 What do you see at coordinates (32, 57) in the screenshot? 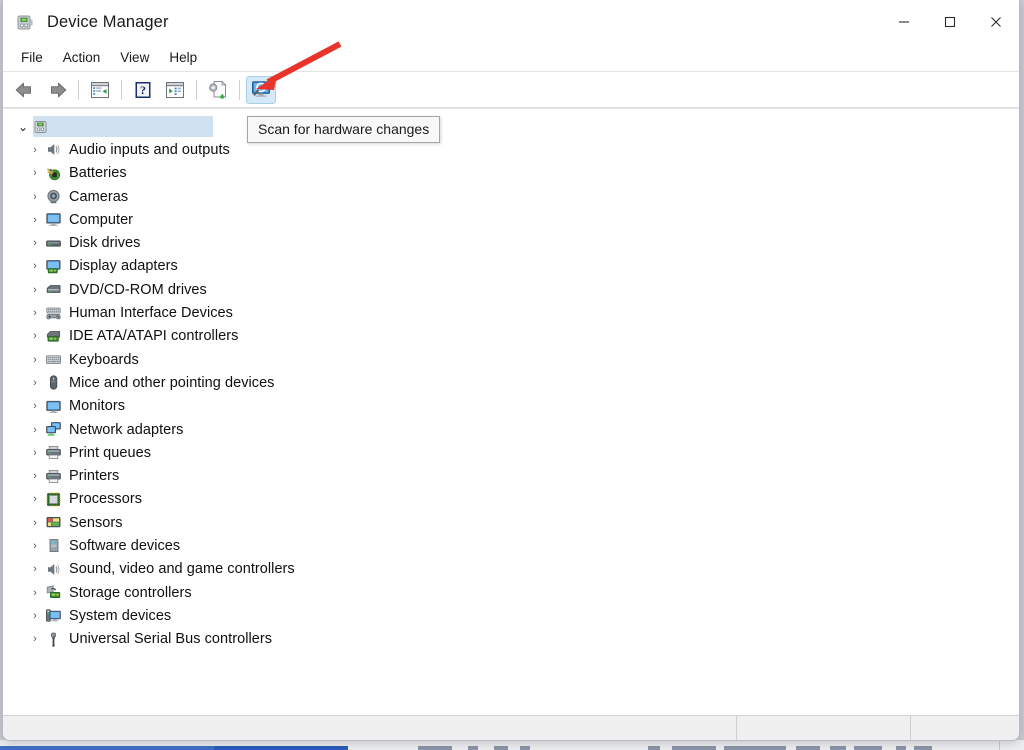
I see `menu-file: File` at bounding box center [32, 57].